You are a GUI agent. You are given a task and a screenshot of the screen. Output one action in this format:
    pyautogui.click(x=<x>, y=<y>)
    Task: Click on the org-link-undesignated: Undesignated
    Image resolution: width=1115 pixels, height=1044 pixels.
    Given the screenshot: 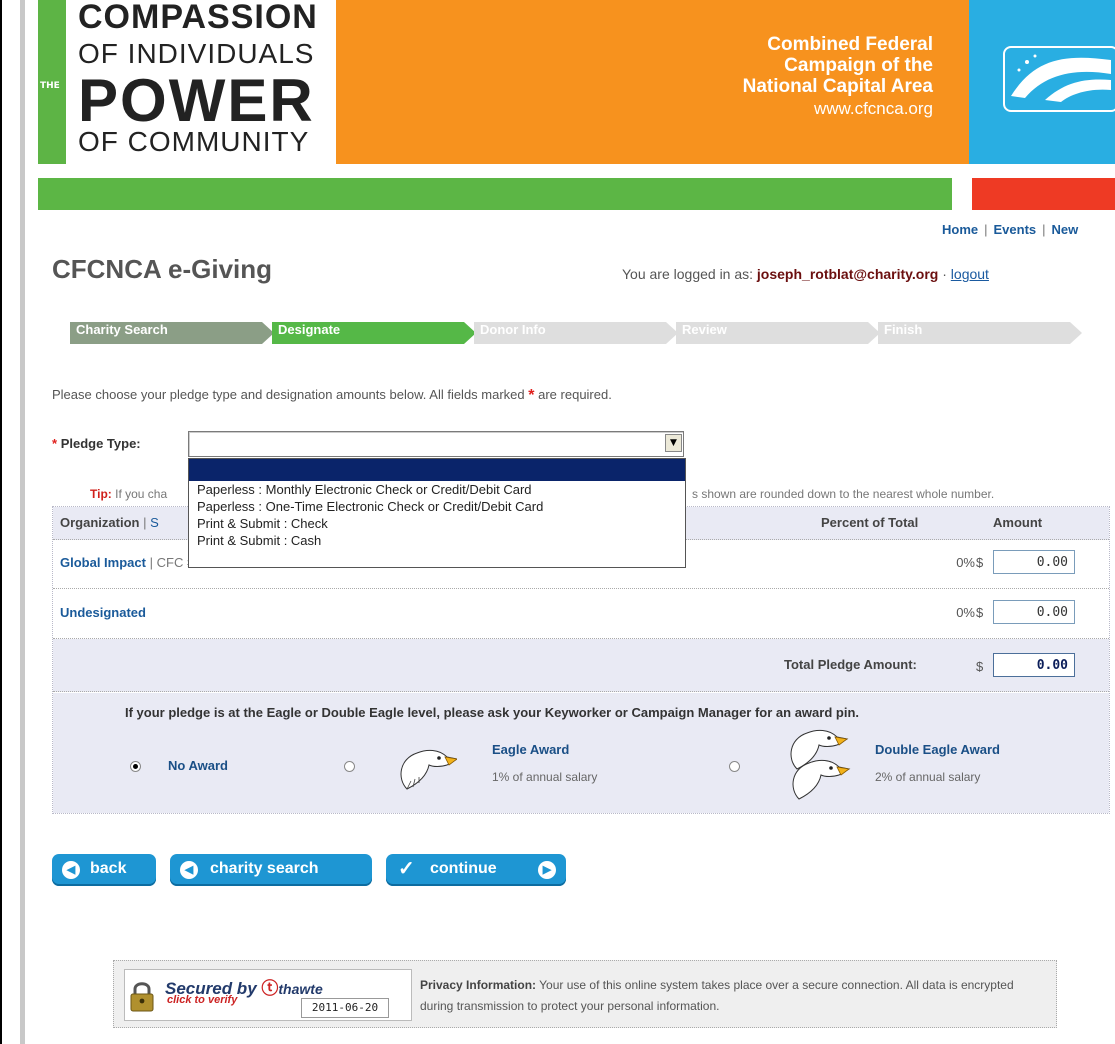 What is the action you would take?
    pyautogui.click(x=103, y=612)
    